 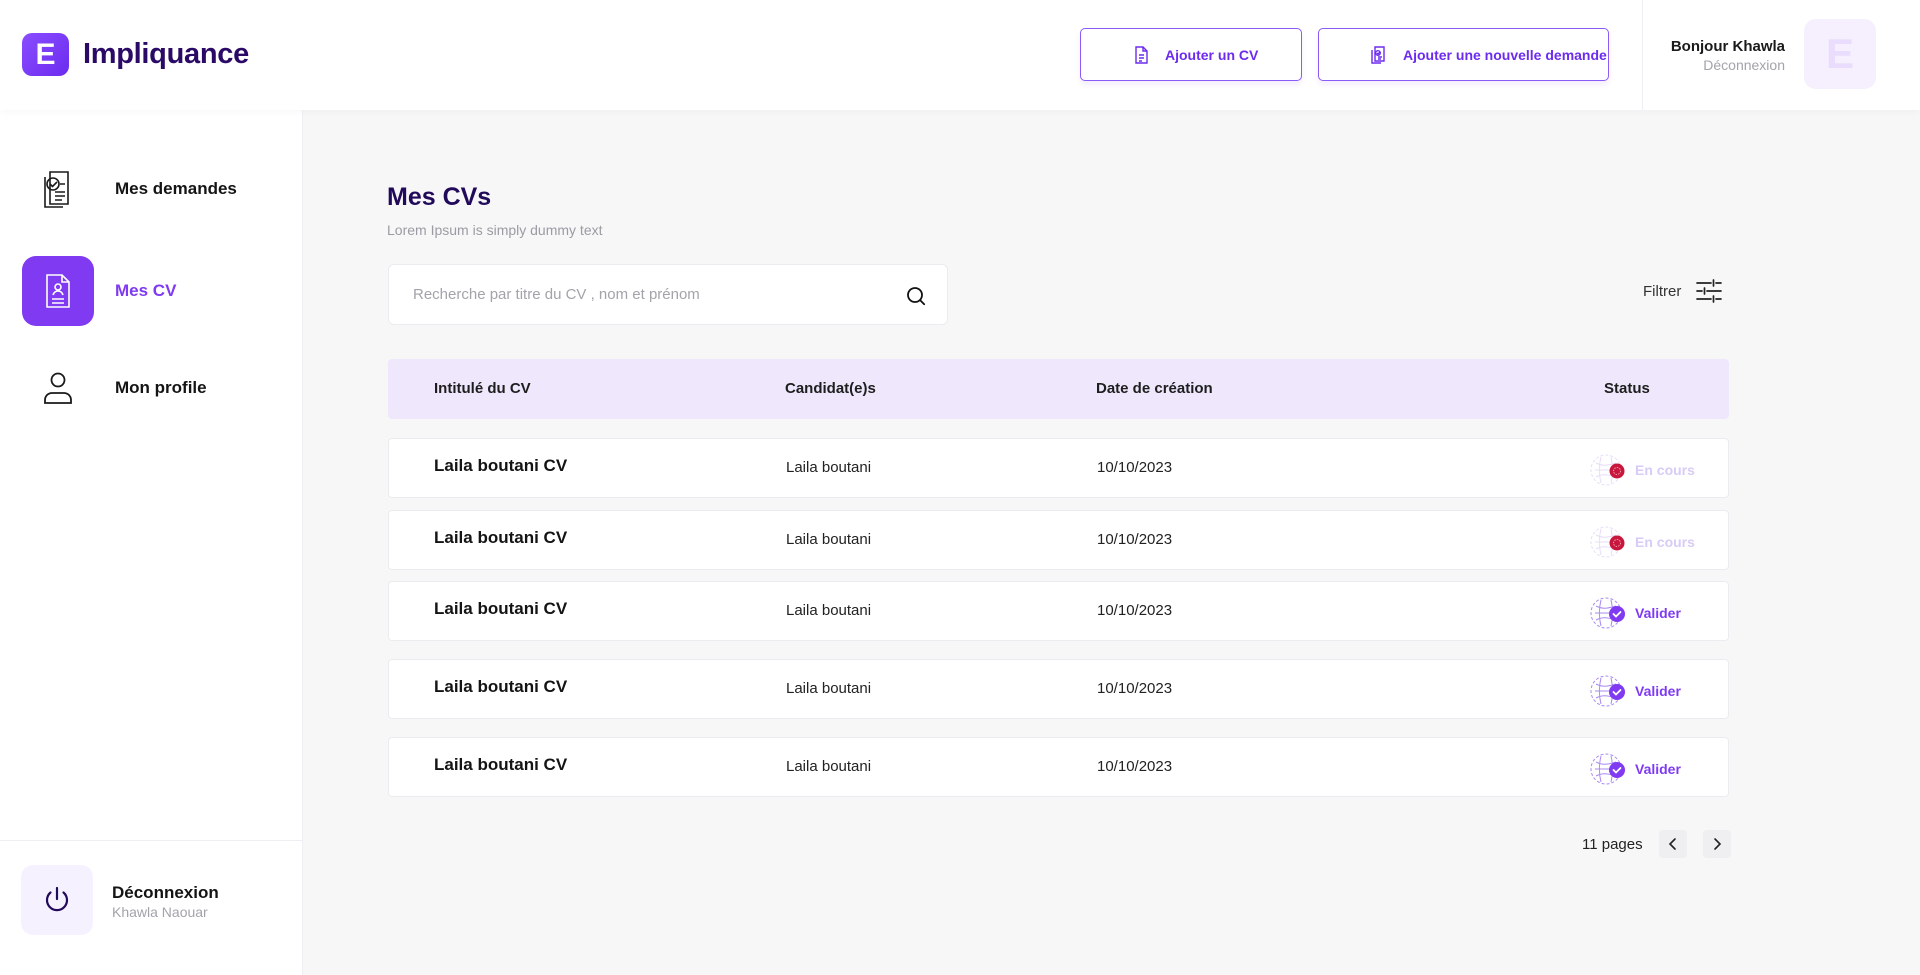 I want to click on sidebar-item-mon-profile: Mon profile, so click(x=114, y=388).